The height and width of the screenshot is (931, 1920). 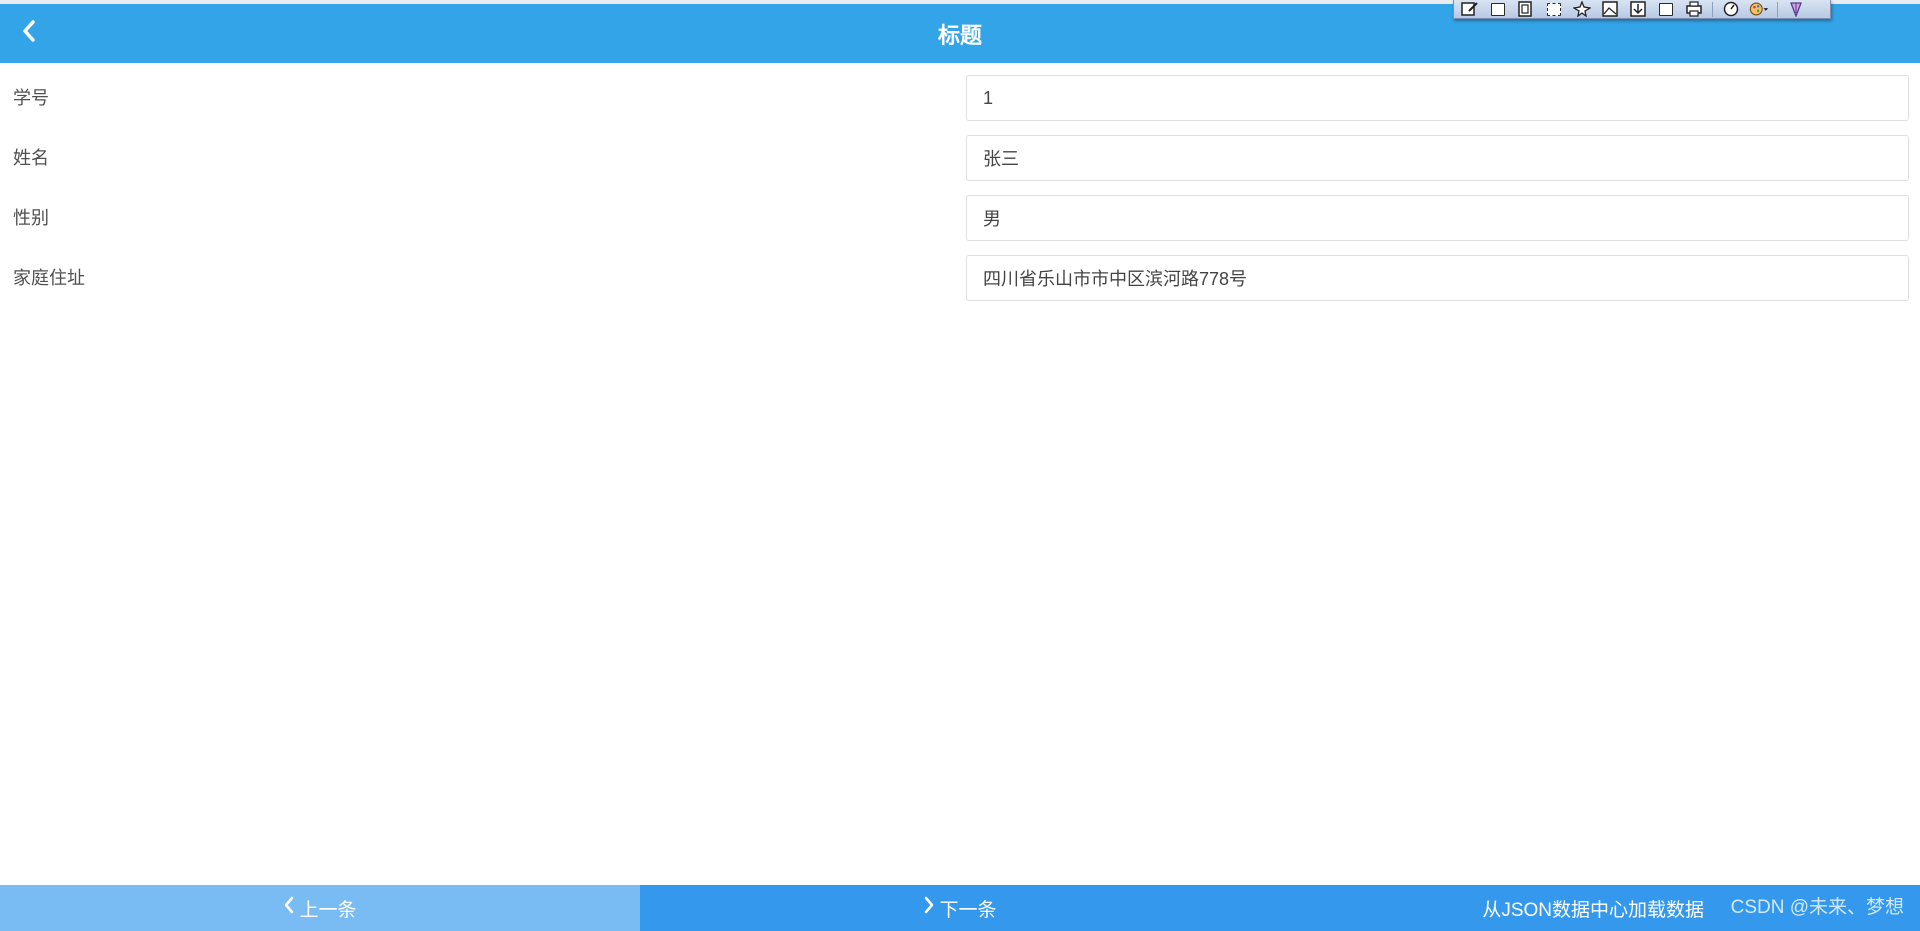 What do you see at coordinates (1437, 98) in the screenshot?
I see `student-id-field: 1` at bounding box center [1437, 98].